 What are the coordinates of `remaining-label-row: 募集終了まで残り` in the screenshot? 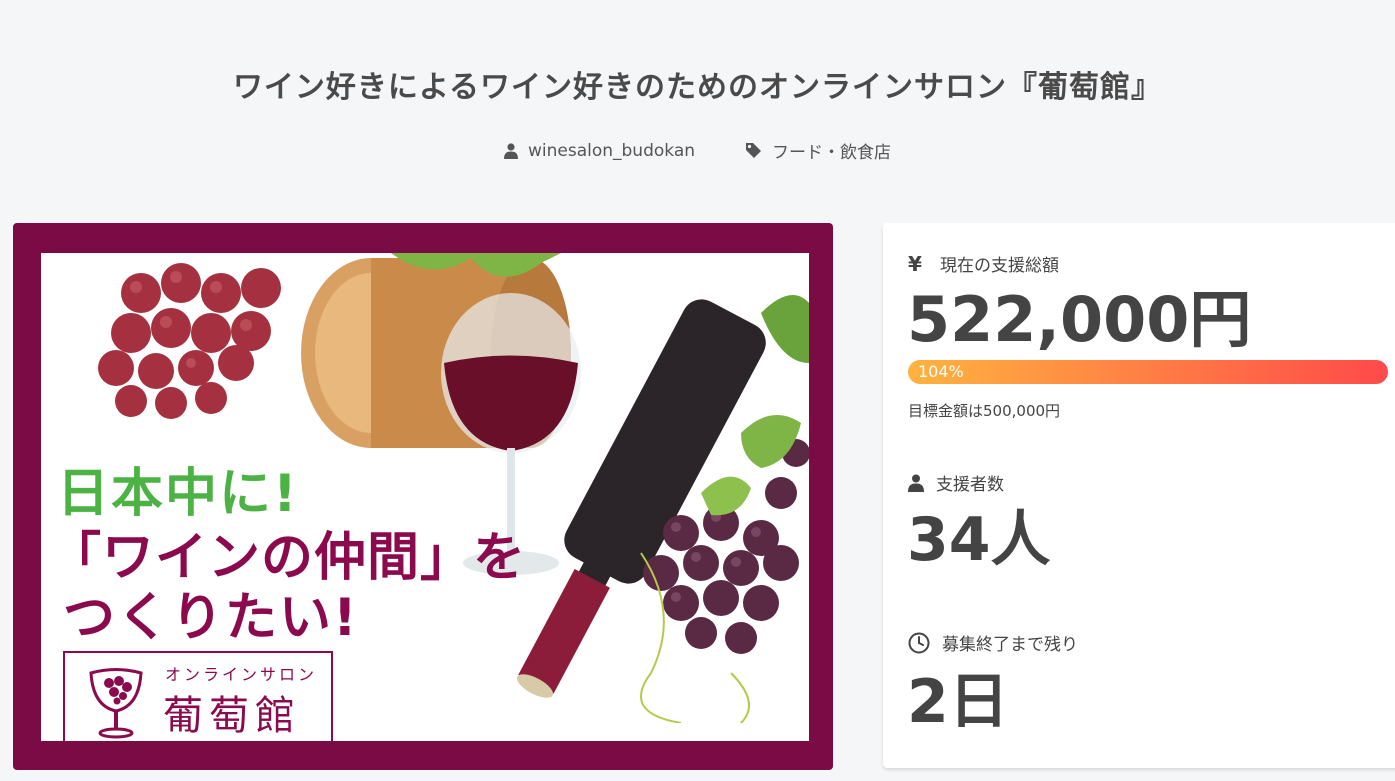 It's located at (993, 642).